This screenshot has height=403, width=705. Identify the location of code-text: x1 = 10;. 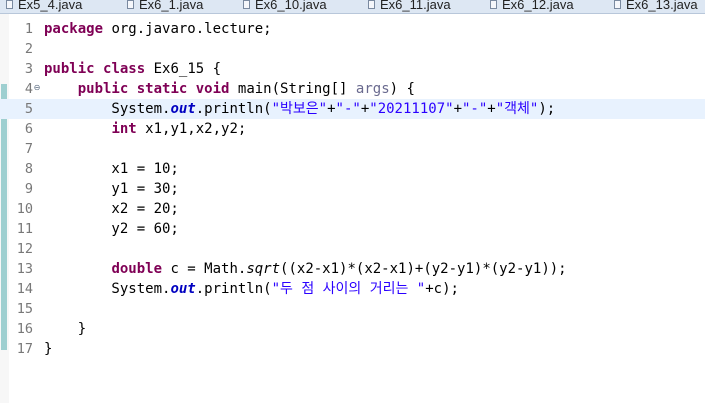
(111, 169).